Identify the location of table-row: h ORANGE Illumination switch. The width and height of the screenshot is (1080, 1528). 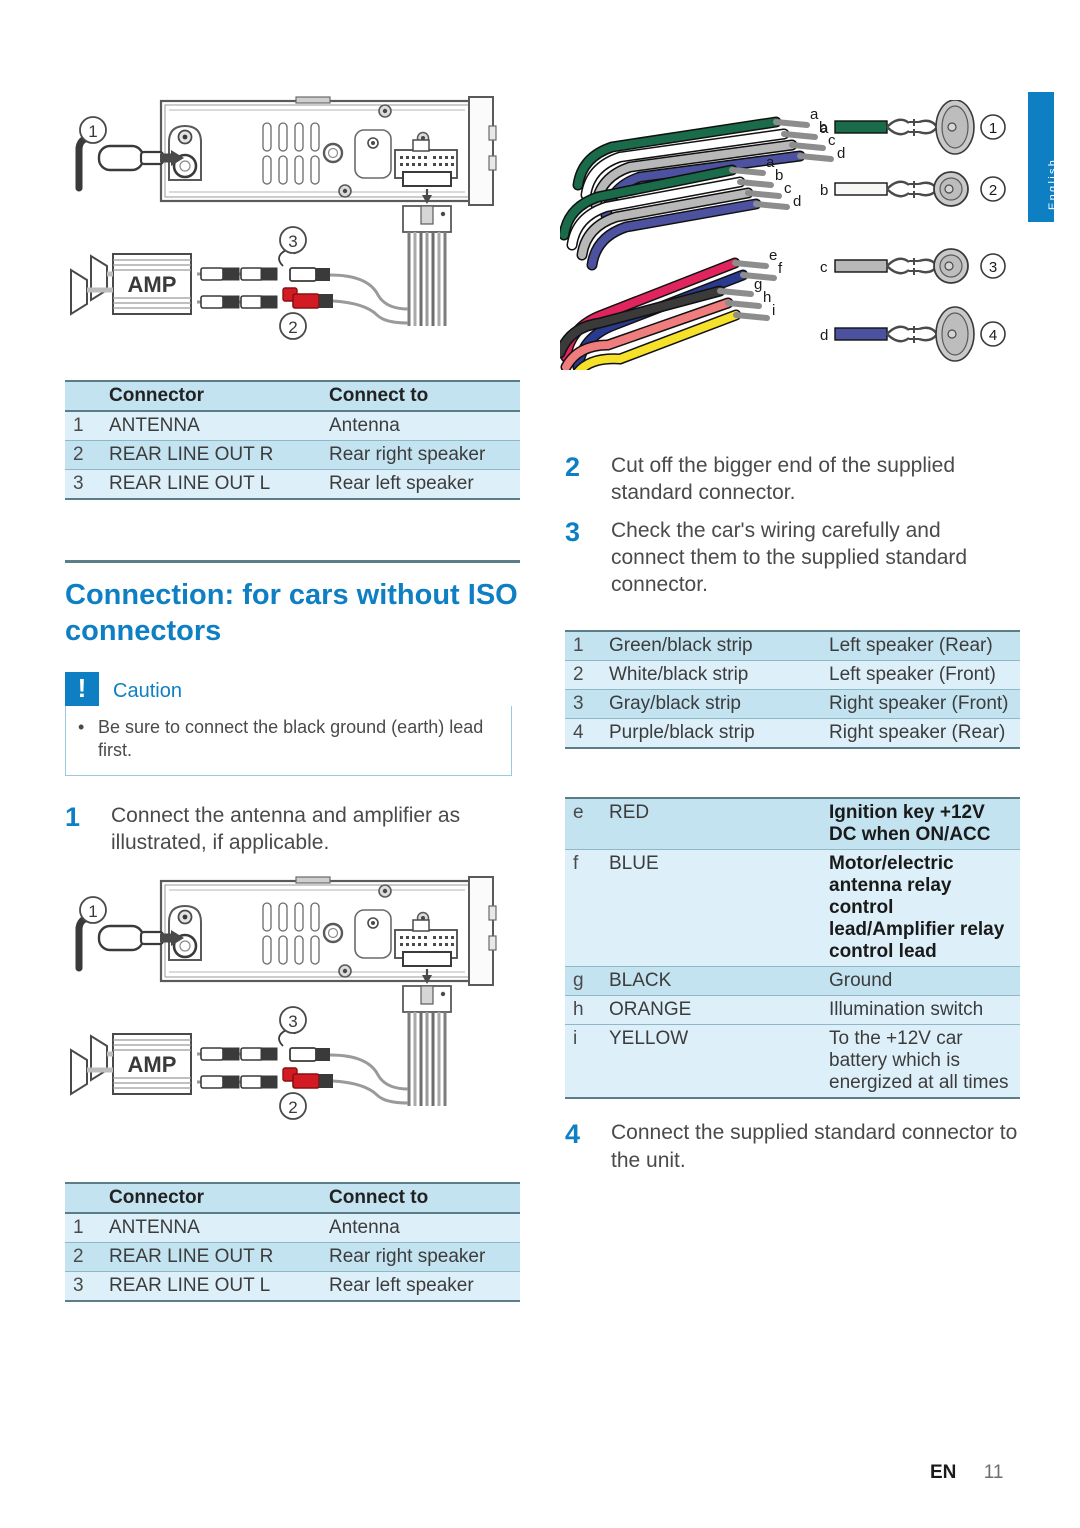
(792, 1010).